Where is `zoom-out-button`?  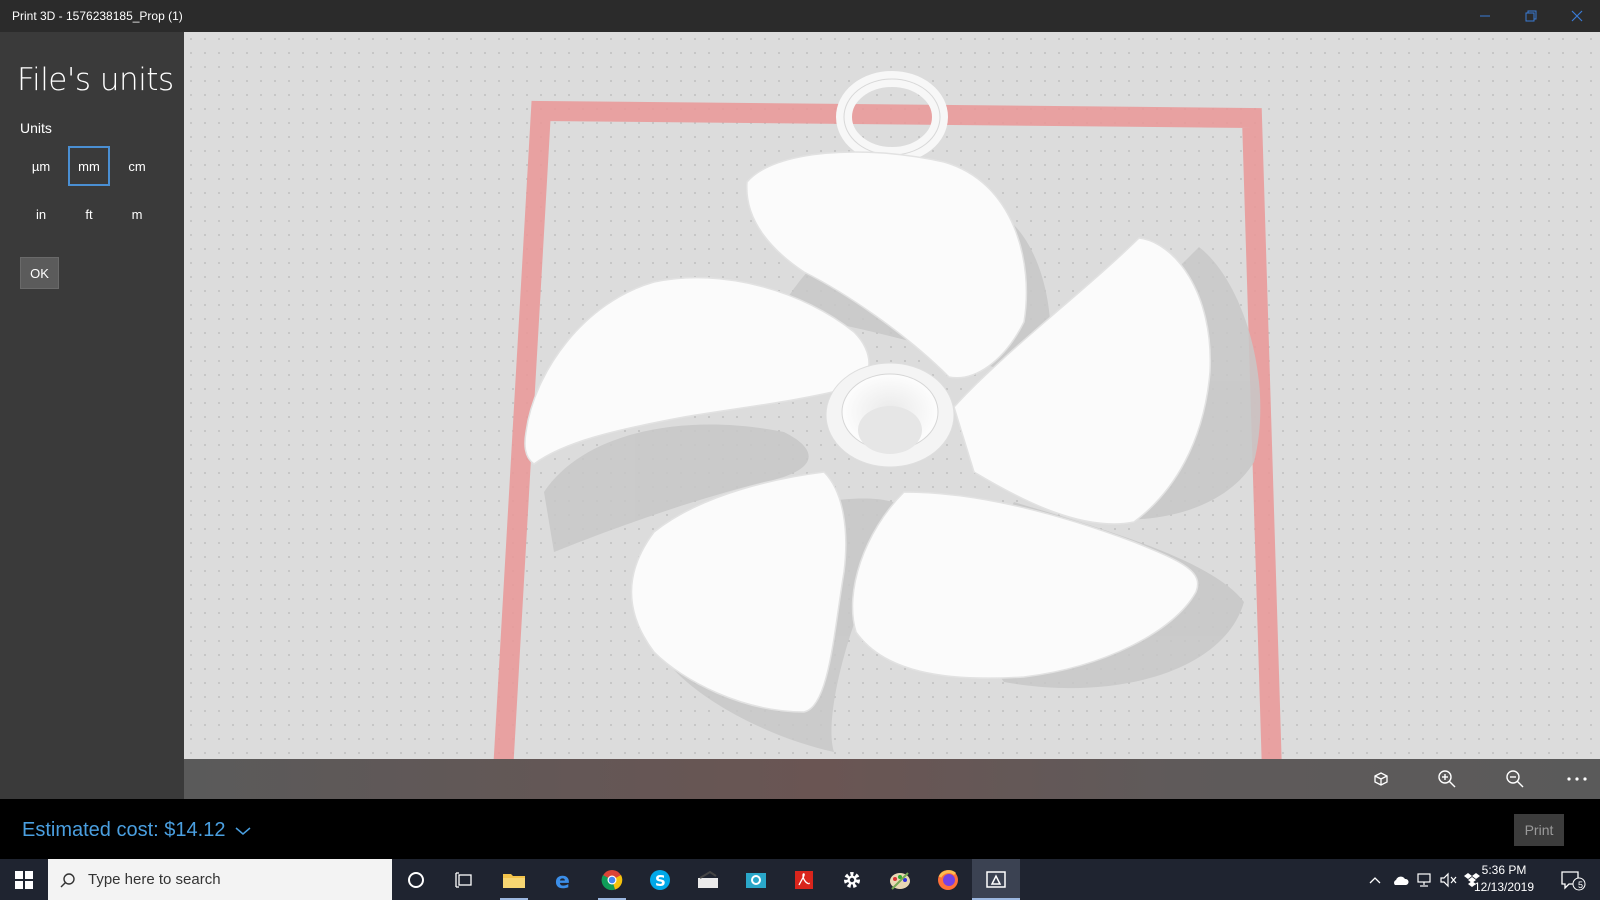
zoom-out-button is located at coordinates (1515, 779).